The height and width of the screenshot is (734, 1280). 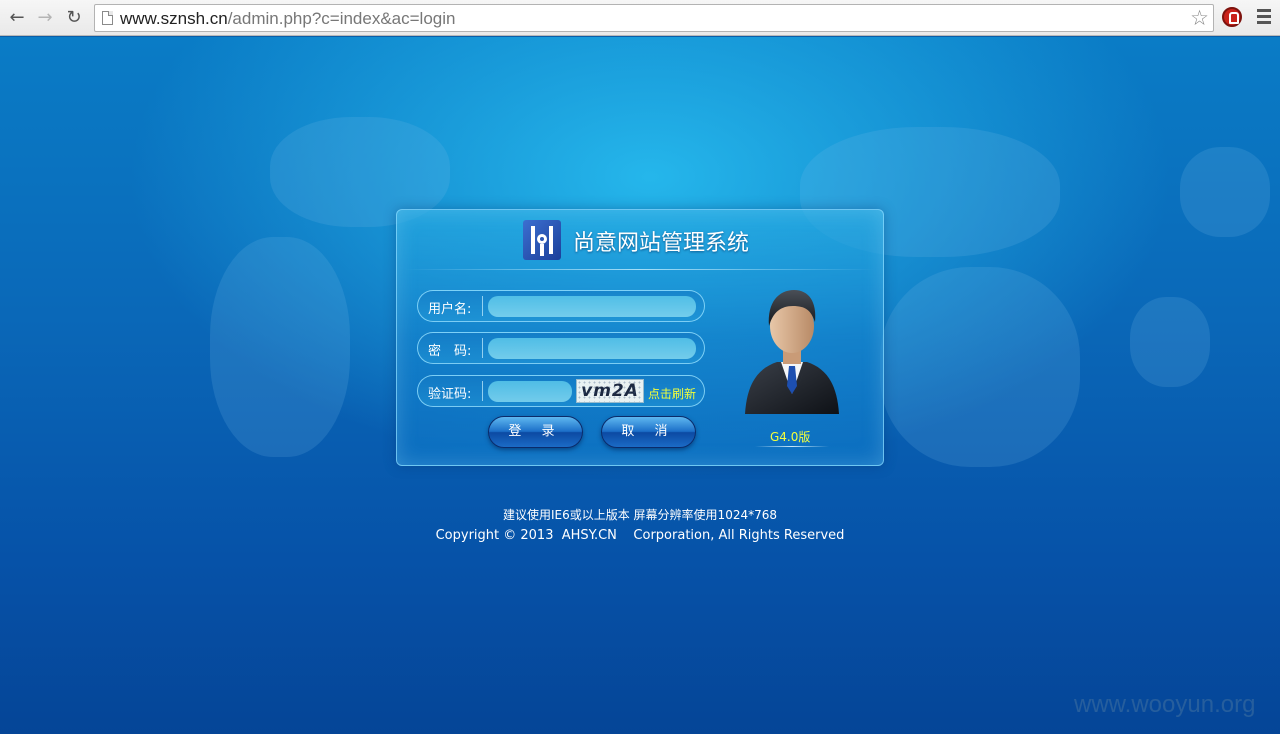 I want to click on back-icon: ←, so click(x=17, y=18).